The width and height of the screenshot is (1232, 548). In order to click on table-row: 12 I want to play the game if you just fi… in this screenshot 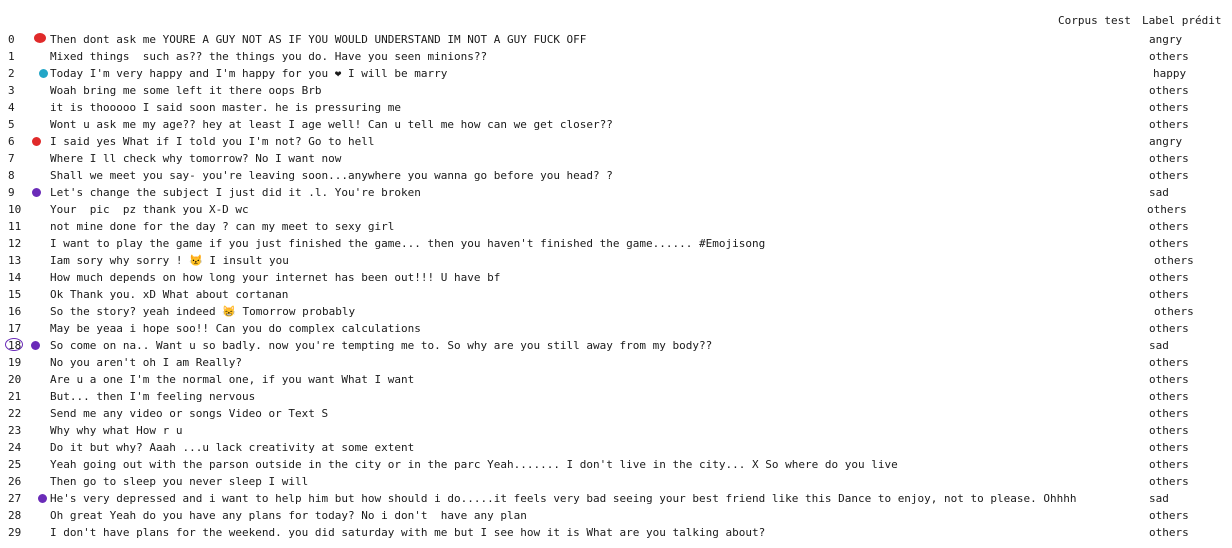, I will do `click(616, 243)`.